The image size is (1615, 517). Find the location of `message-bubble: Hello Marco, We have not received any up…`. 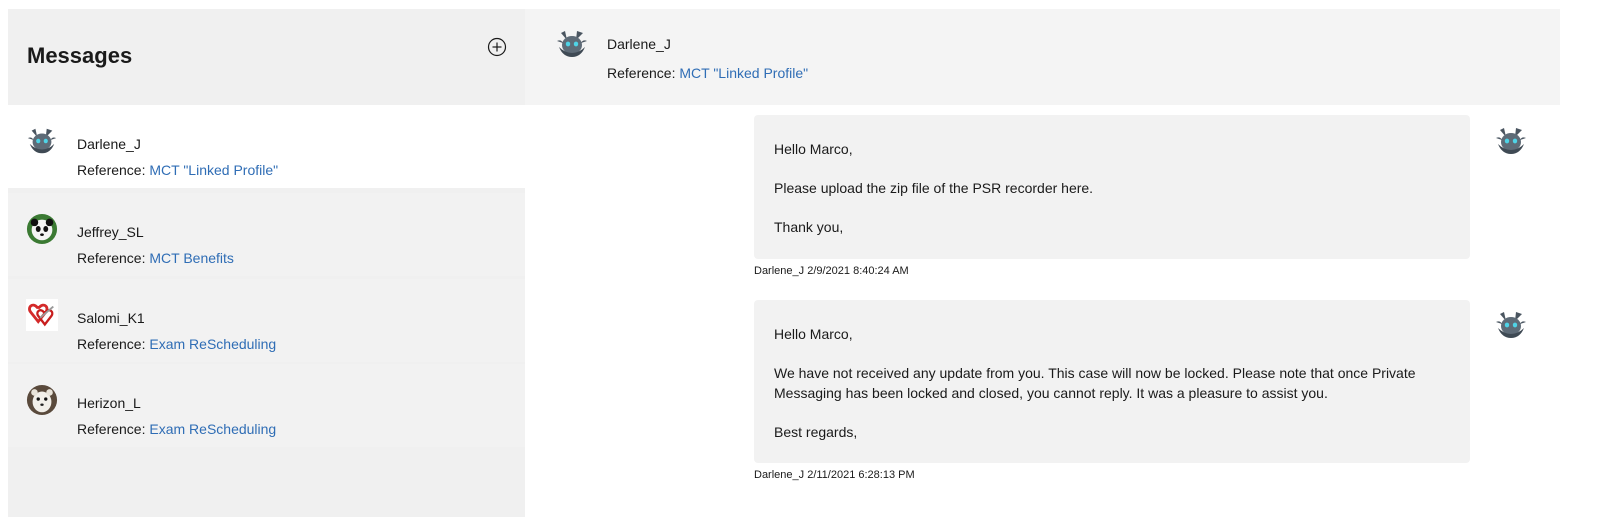

message-bubble: Hello Marco, We have not received any up… is located at coordinates (1112, 381).